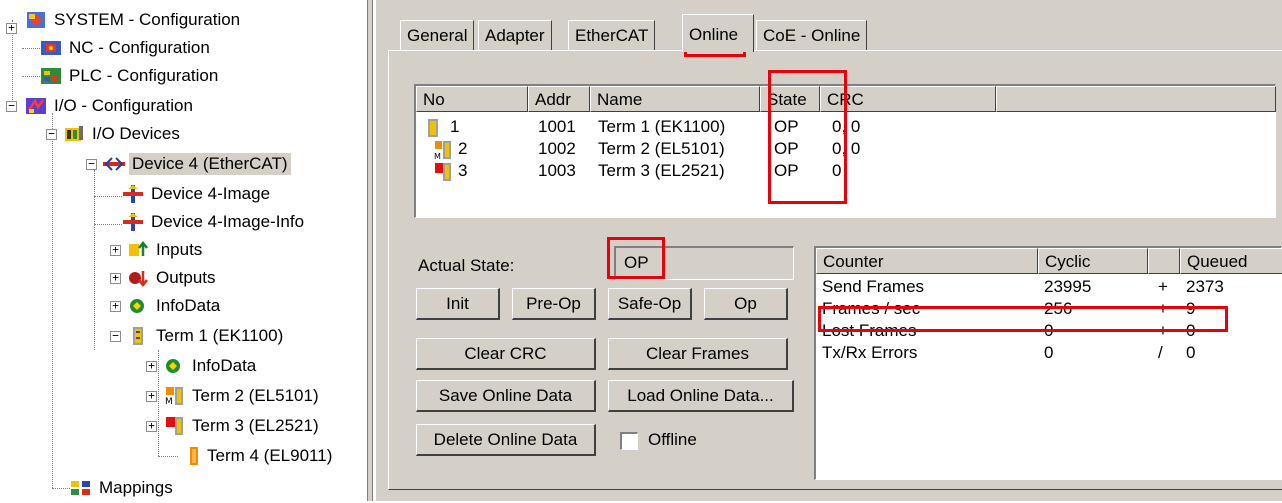 Image resolution: width=1282 pixels, height=503 pixels. Describe the element at coordinates (463, 170) in the screenshot. I see `cell-no: 3` at that location.